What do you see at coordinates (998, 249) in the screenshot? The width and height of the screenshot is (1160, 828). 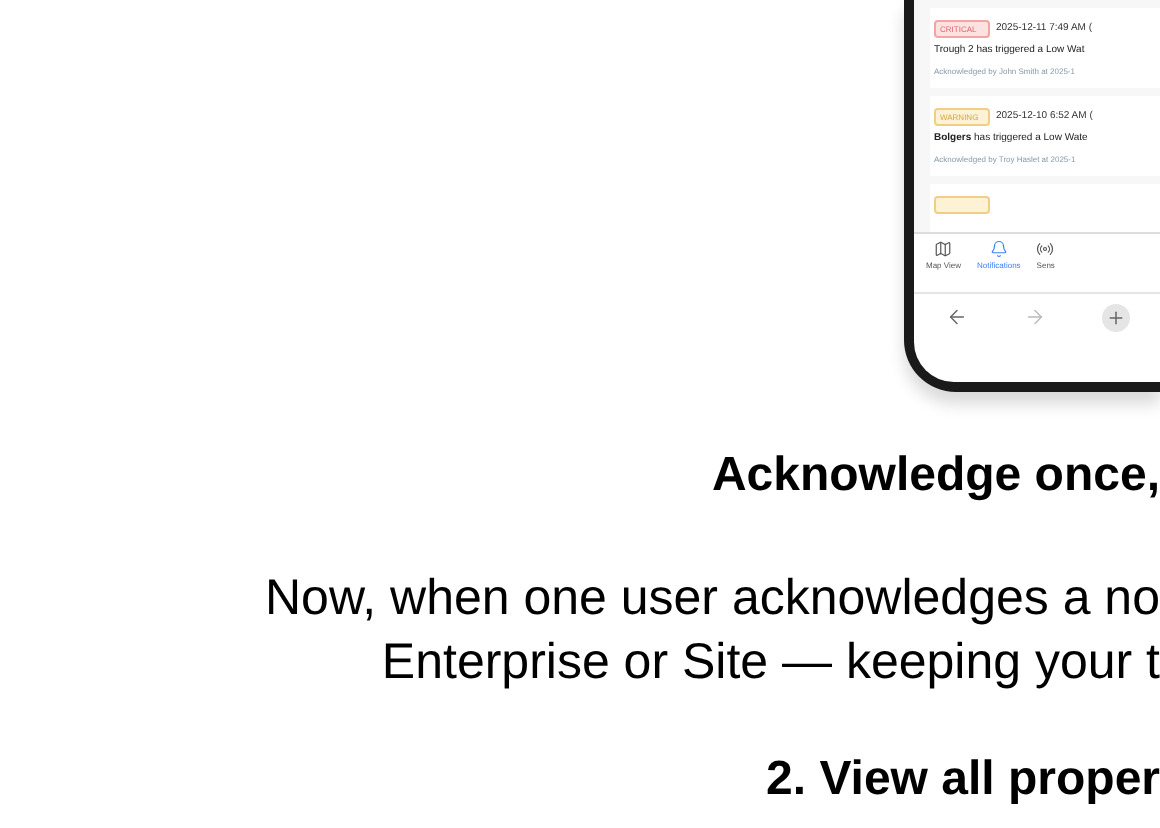 I see `bell-icon` at bounding box center [998, 249].